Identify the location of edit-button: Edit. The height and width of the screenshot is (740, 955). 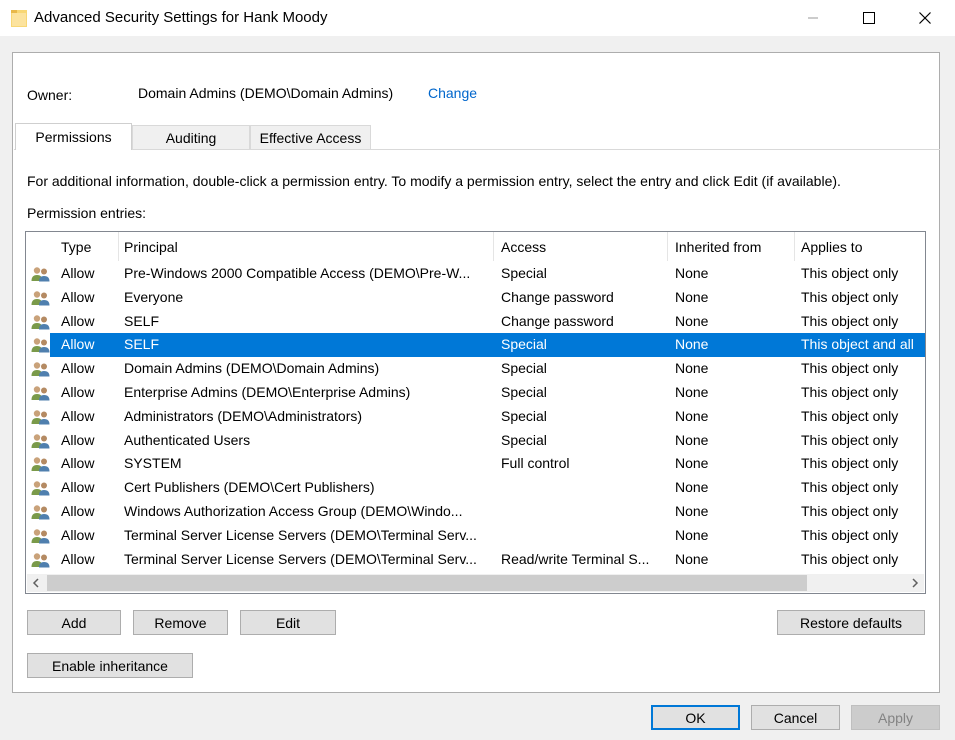
(288, 622).